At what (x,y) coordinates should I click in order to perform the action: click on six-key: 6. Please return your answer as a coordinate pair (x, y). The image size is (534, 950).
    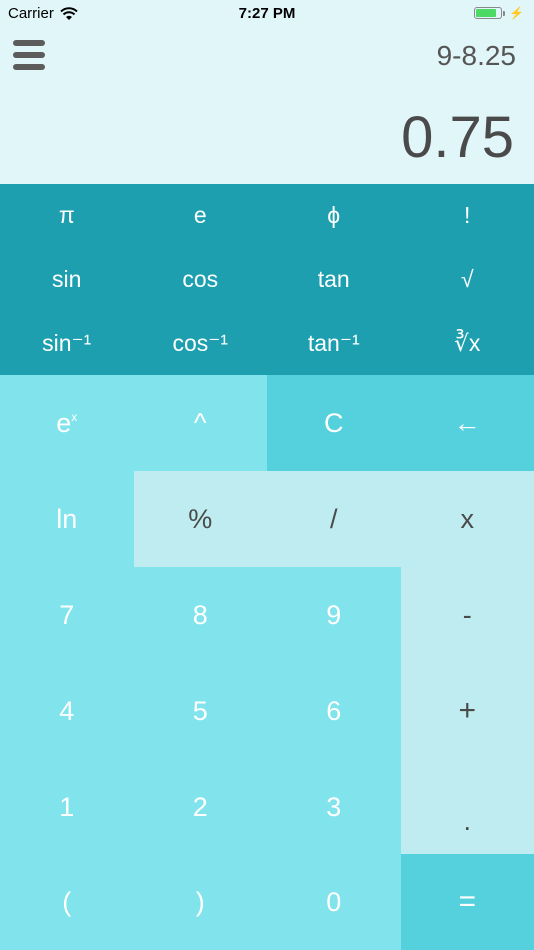
    Looking at the image, I should click on (334, 711).